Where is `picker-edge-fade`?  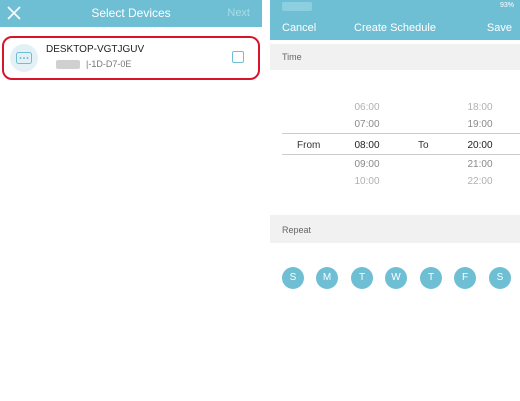 picker-edge-fade is located at coordinates (367, 87).